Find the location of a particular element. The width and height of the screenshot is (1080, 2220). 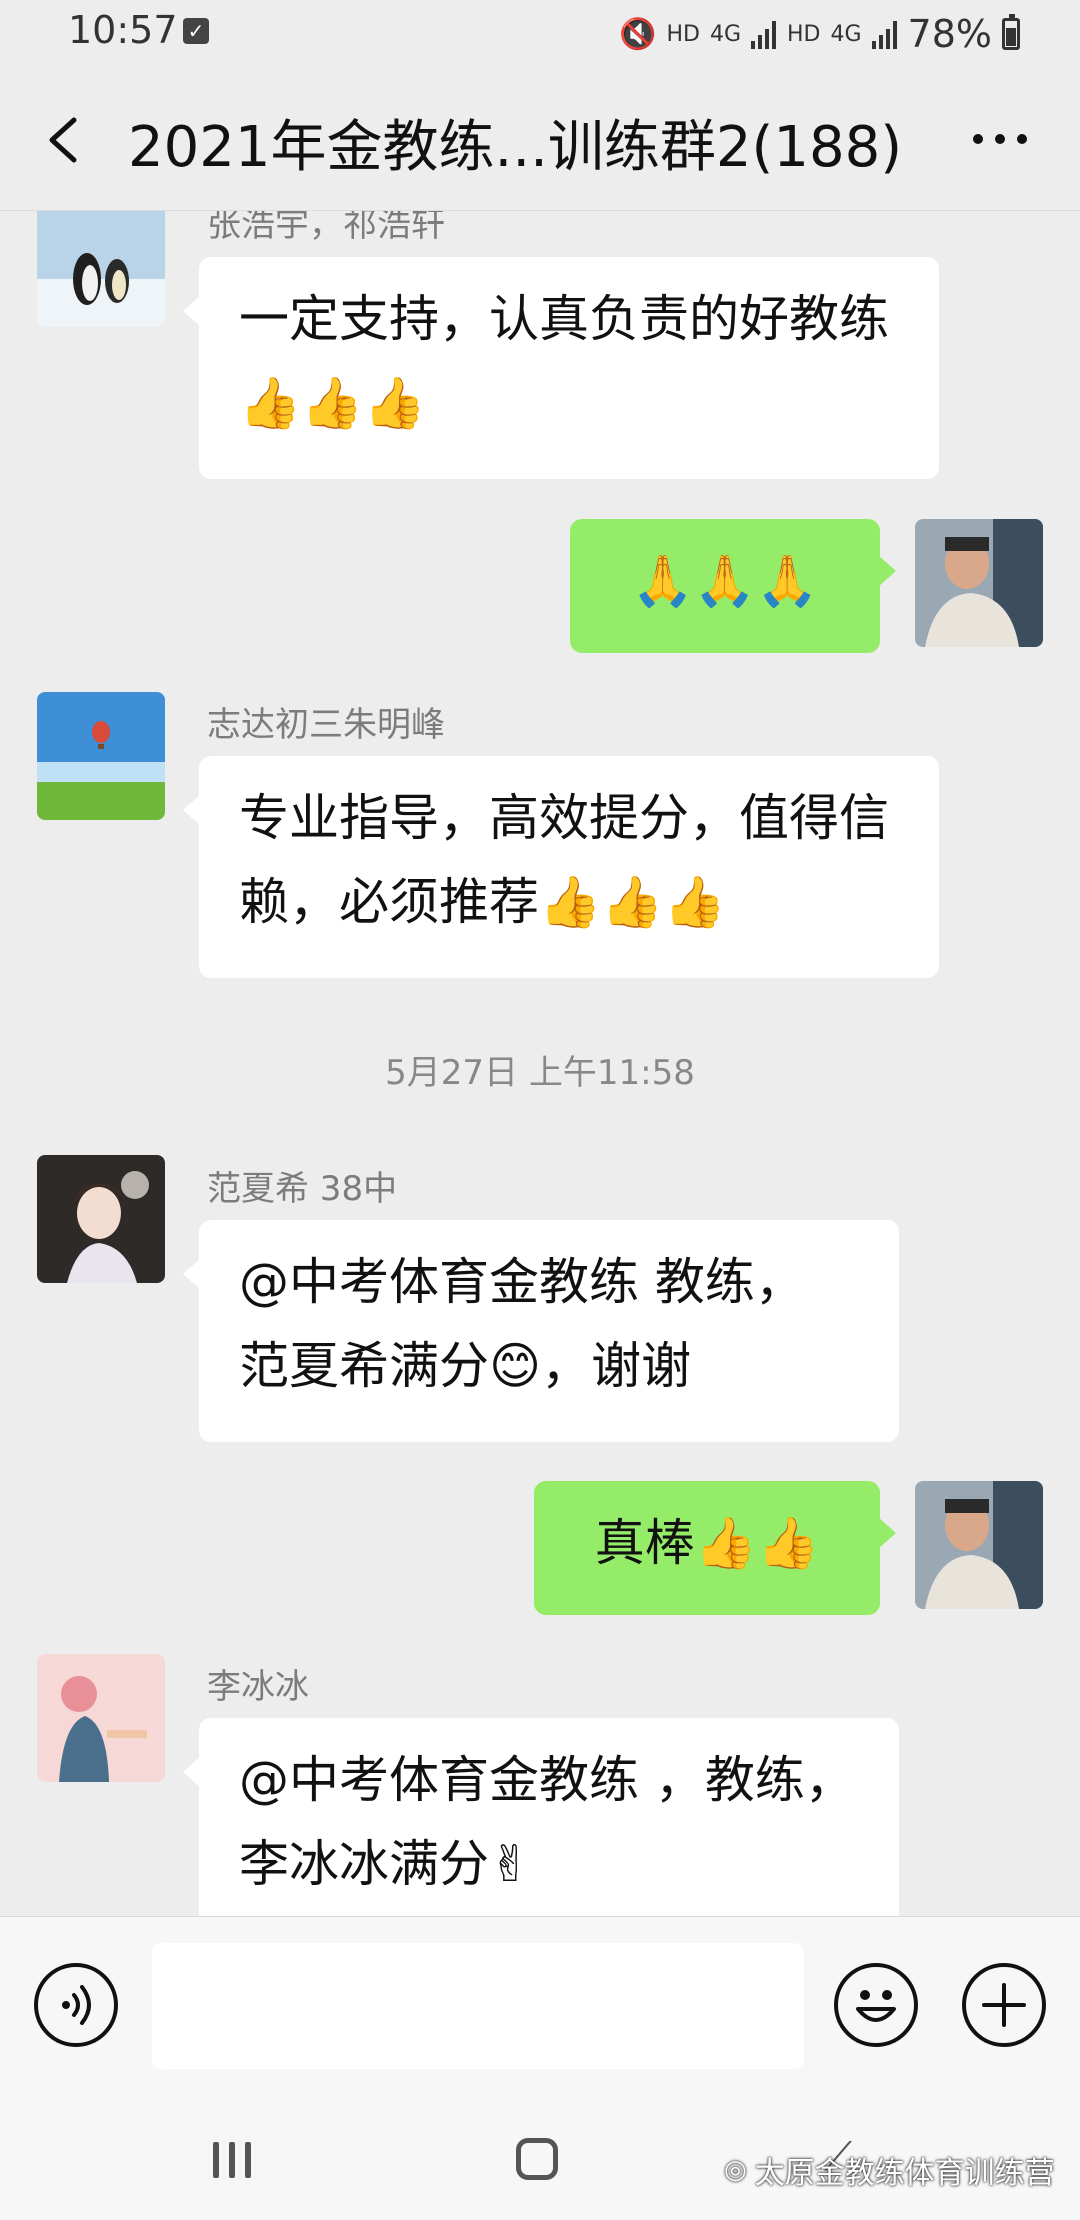

watermark-text: 太原金教练体育训练营 is located at coordinates (904, 2173).